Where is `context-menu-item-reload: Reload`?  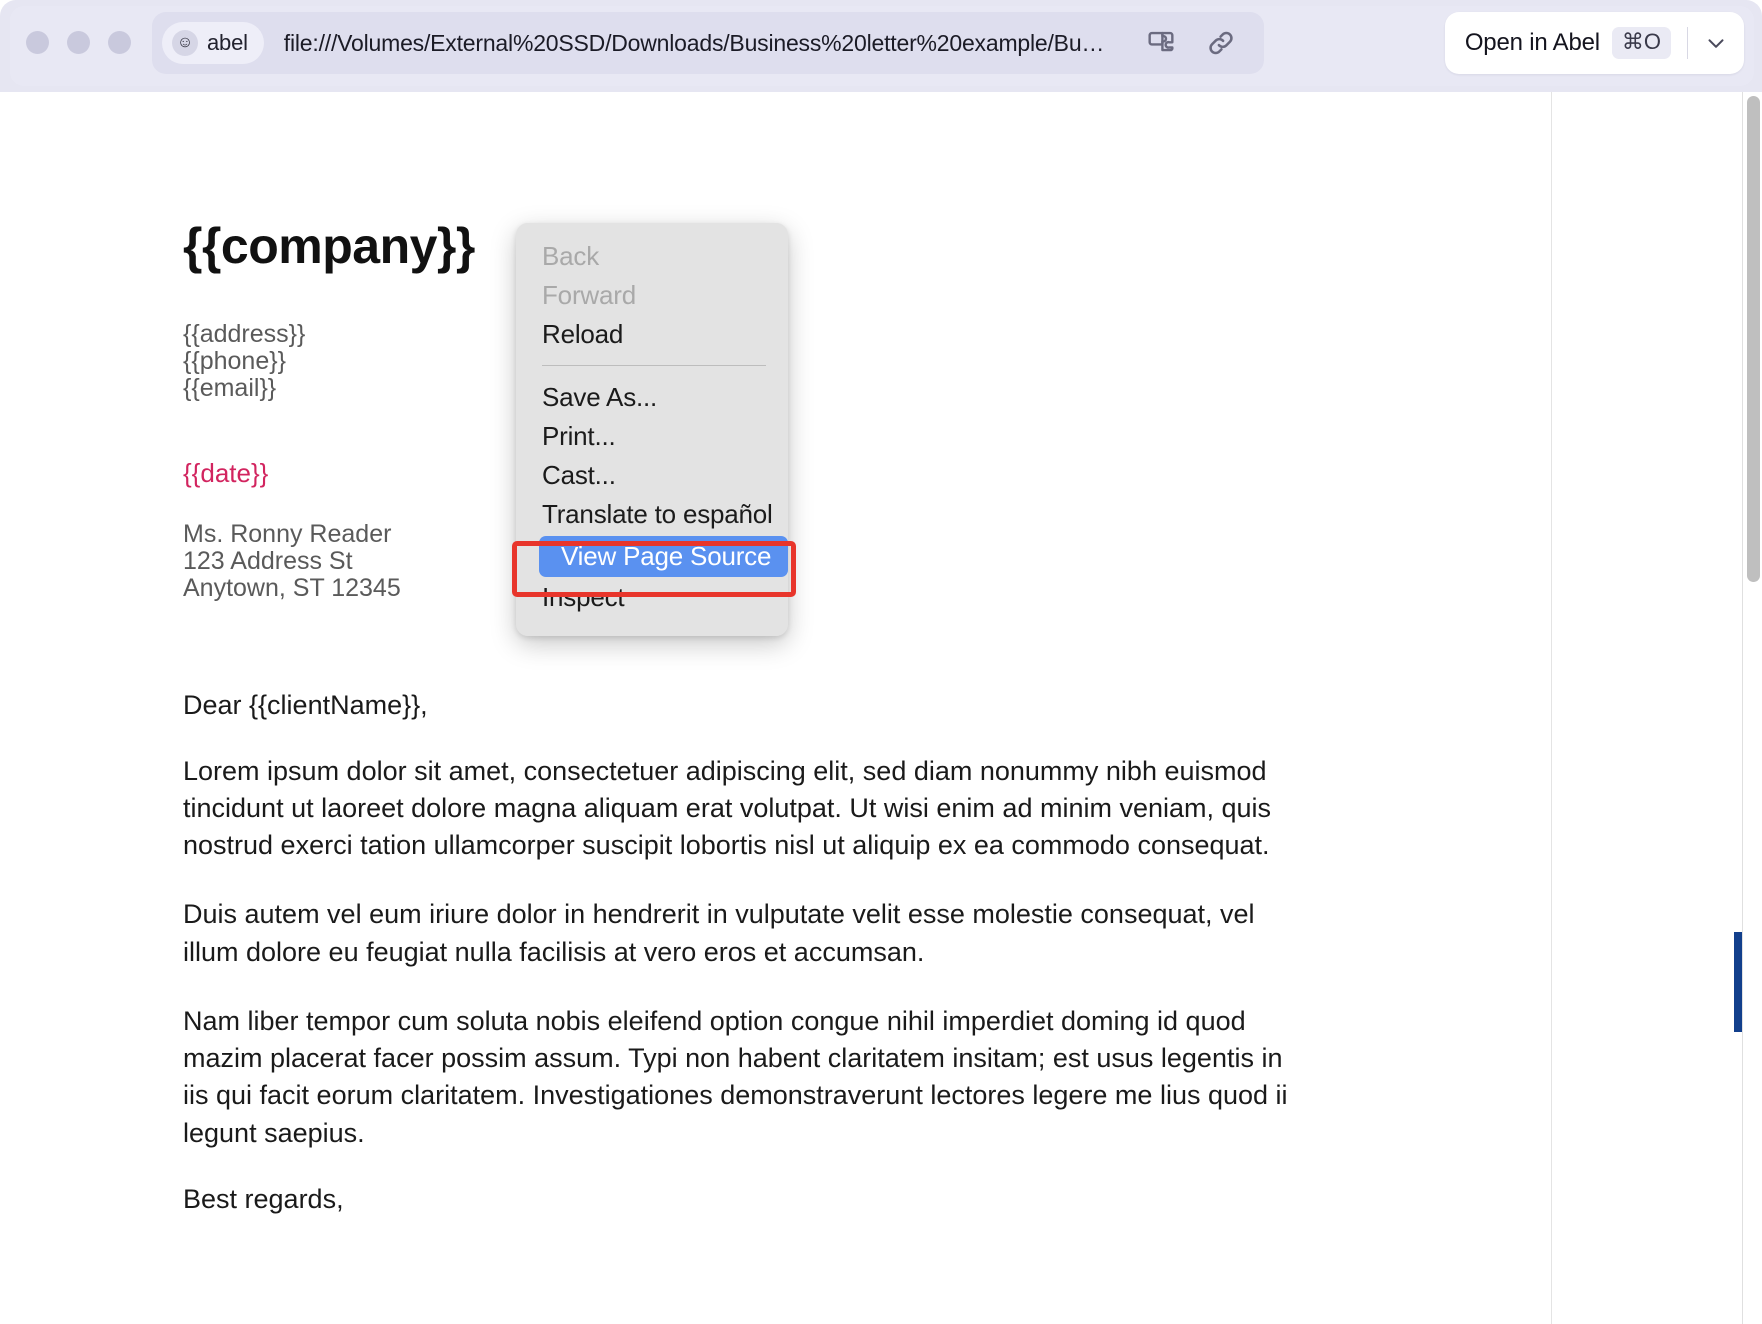
context-menu-item-reload: Reload is located at coordinates (652, 334).